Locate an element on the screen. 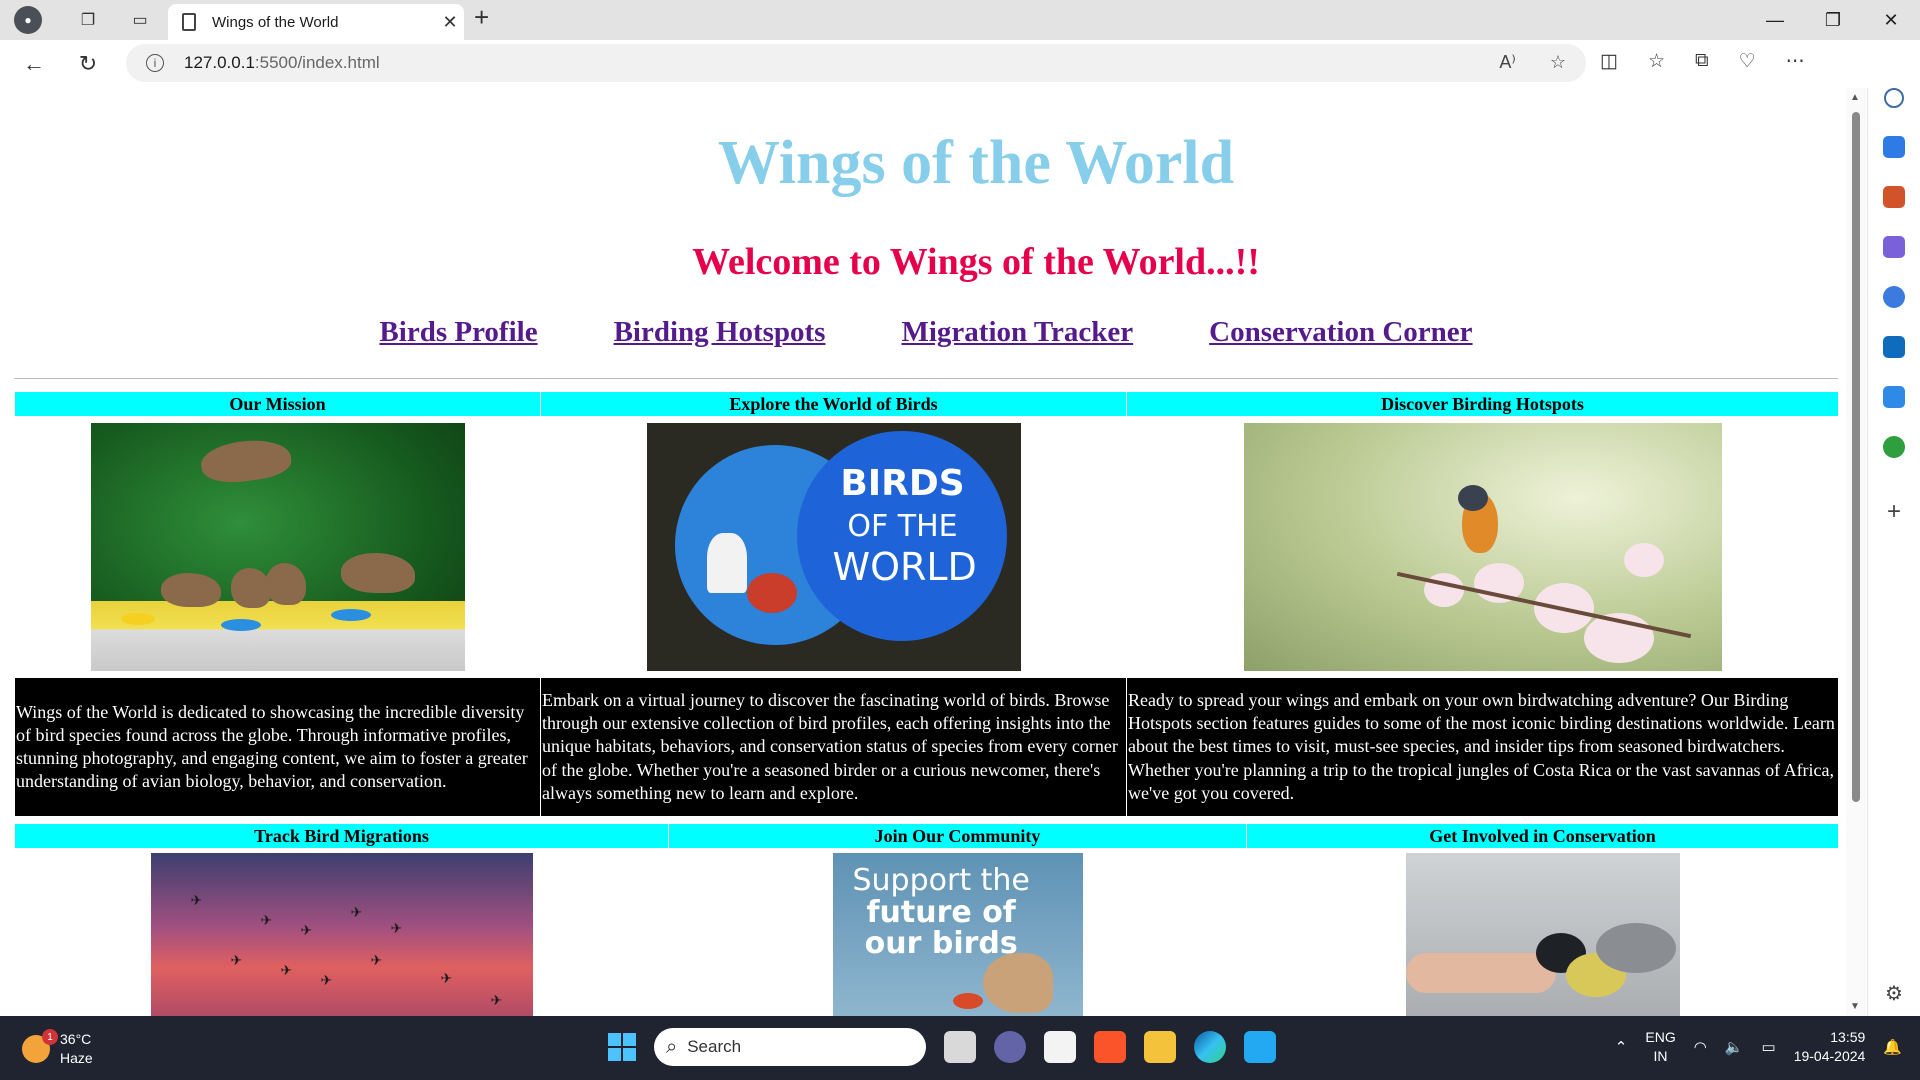 The height and width of the screenshot is (1080, 1920). nav-link-birding-hotspots: Birding Hotspots is located at coordinates (720, 332).